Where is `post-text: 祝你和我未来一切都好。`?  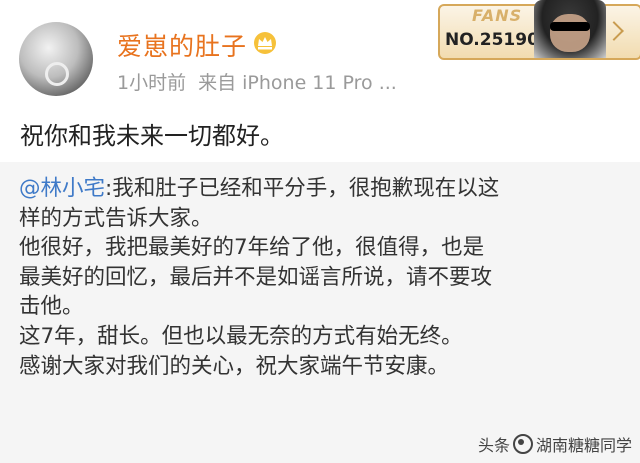
post-text: 祝你和我未来一切都好。 is located at coordinates (152, 136).